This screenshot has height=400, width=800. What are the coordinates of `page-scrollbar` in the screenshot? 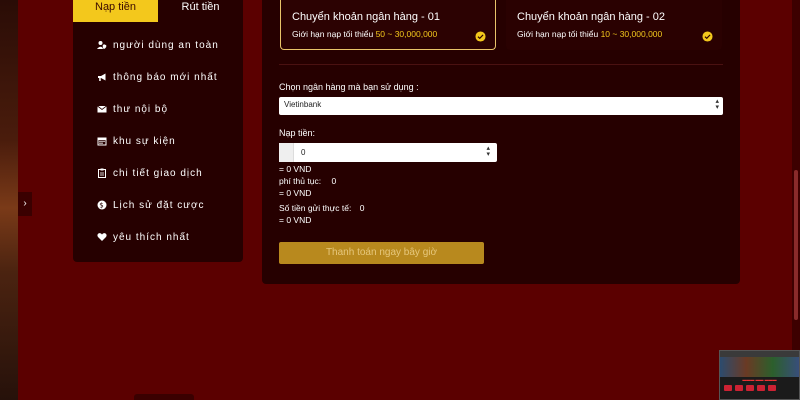 It's located at (796, 200).